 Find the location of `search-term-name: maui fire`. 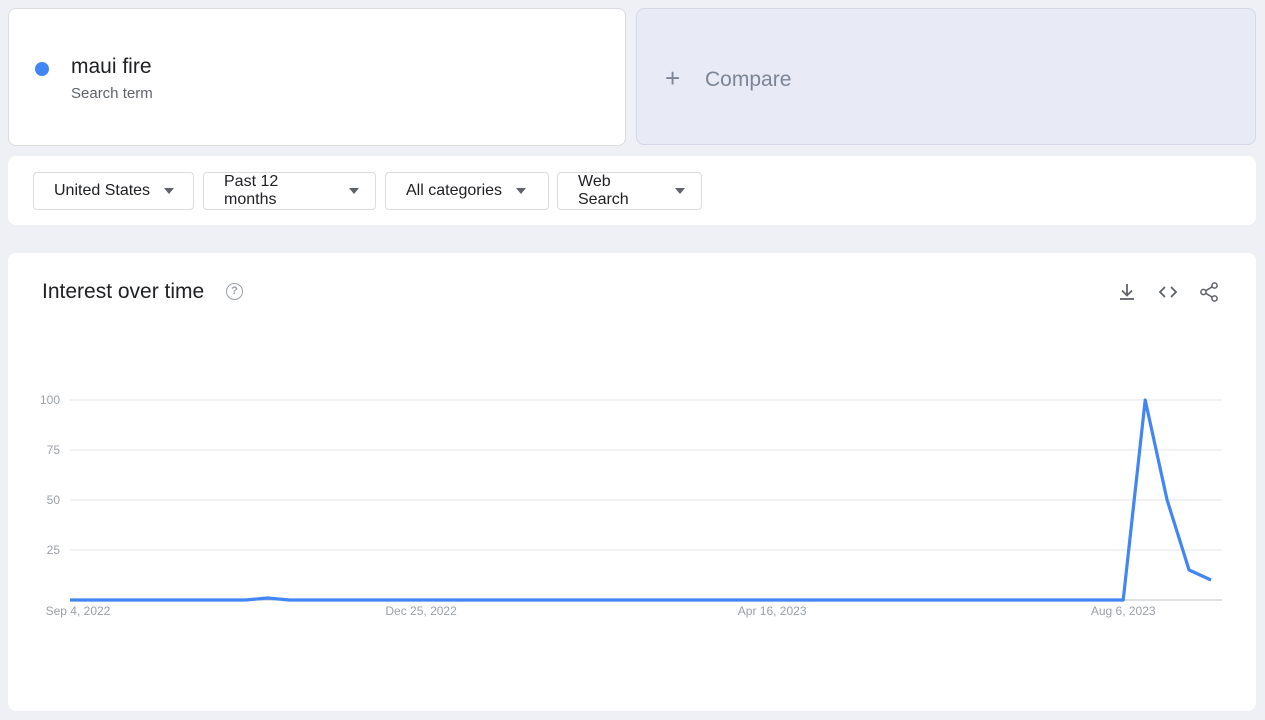

search-term-name: maui fire is located at coordinates (111, 67).